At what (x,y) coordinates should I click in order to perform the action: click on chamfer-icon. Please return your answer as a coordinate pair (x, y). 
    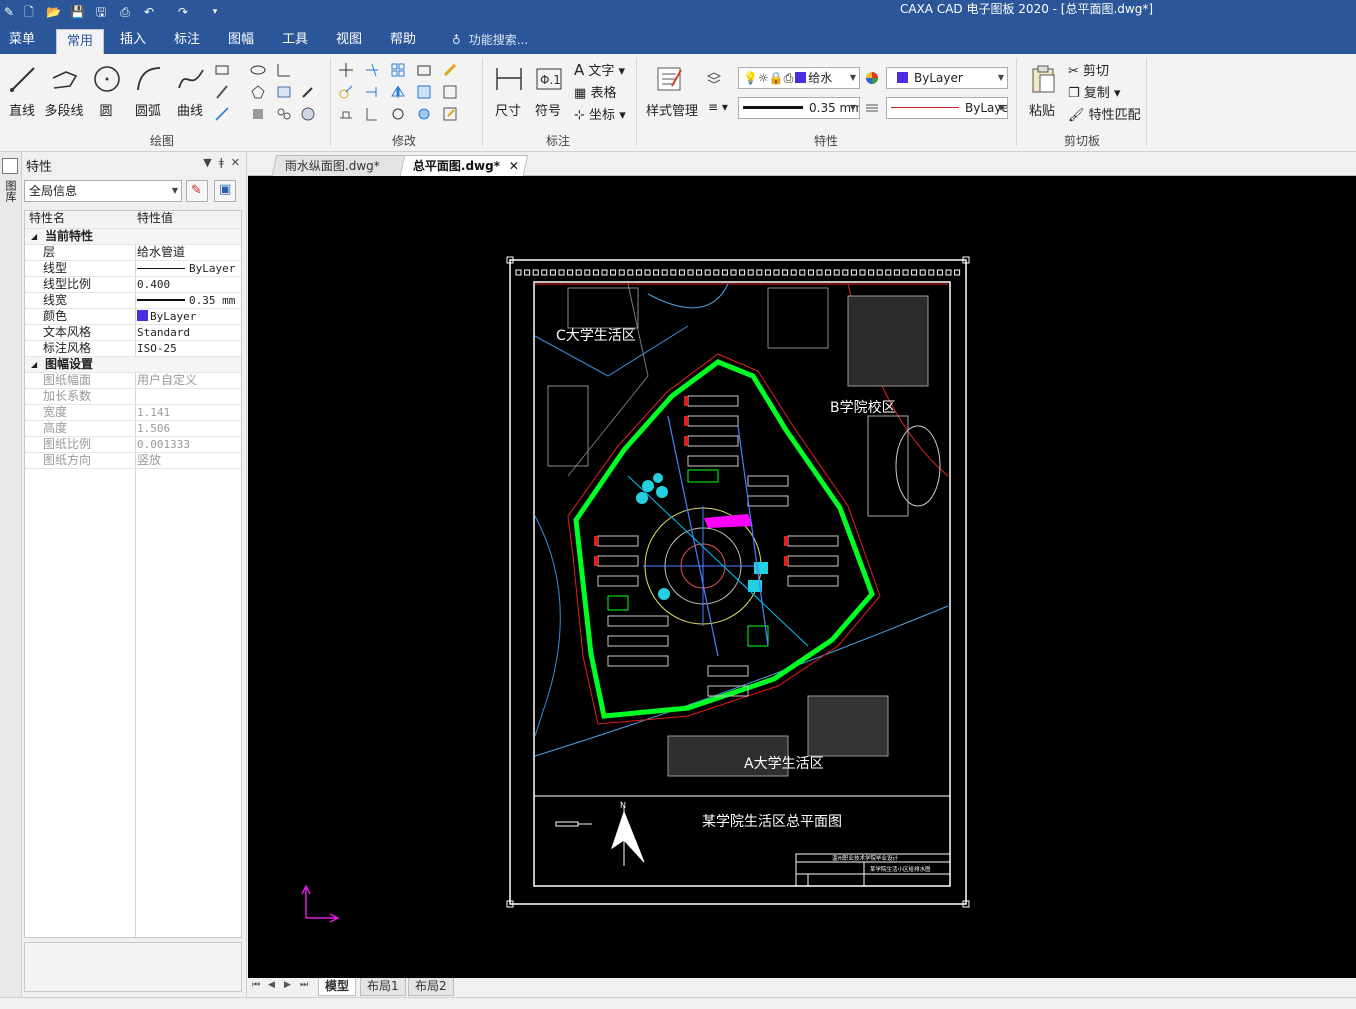
    Looking at the image, I should click on (424, 92).